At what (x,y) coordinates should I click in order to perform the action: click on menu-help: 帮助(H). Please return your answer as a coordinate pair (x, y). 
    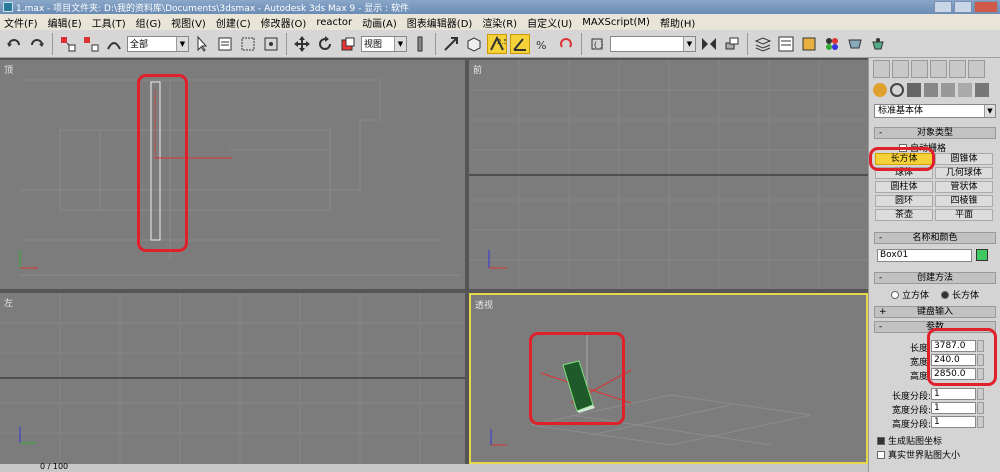
    Looking at the image, I should click on (677, 22).